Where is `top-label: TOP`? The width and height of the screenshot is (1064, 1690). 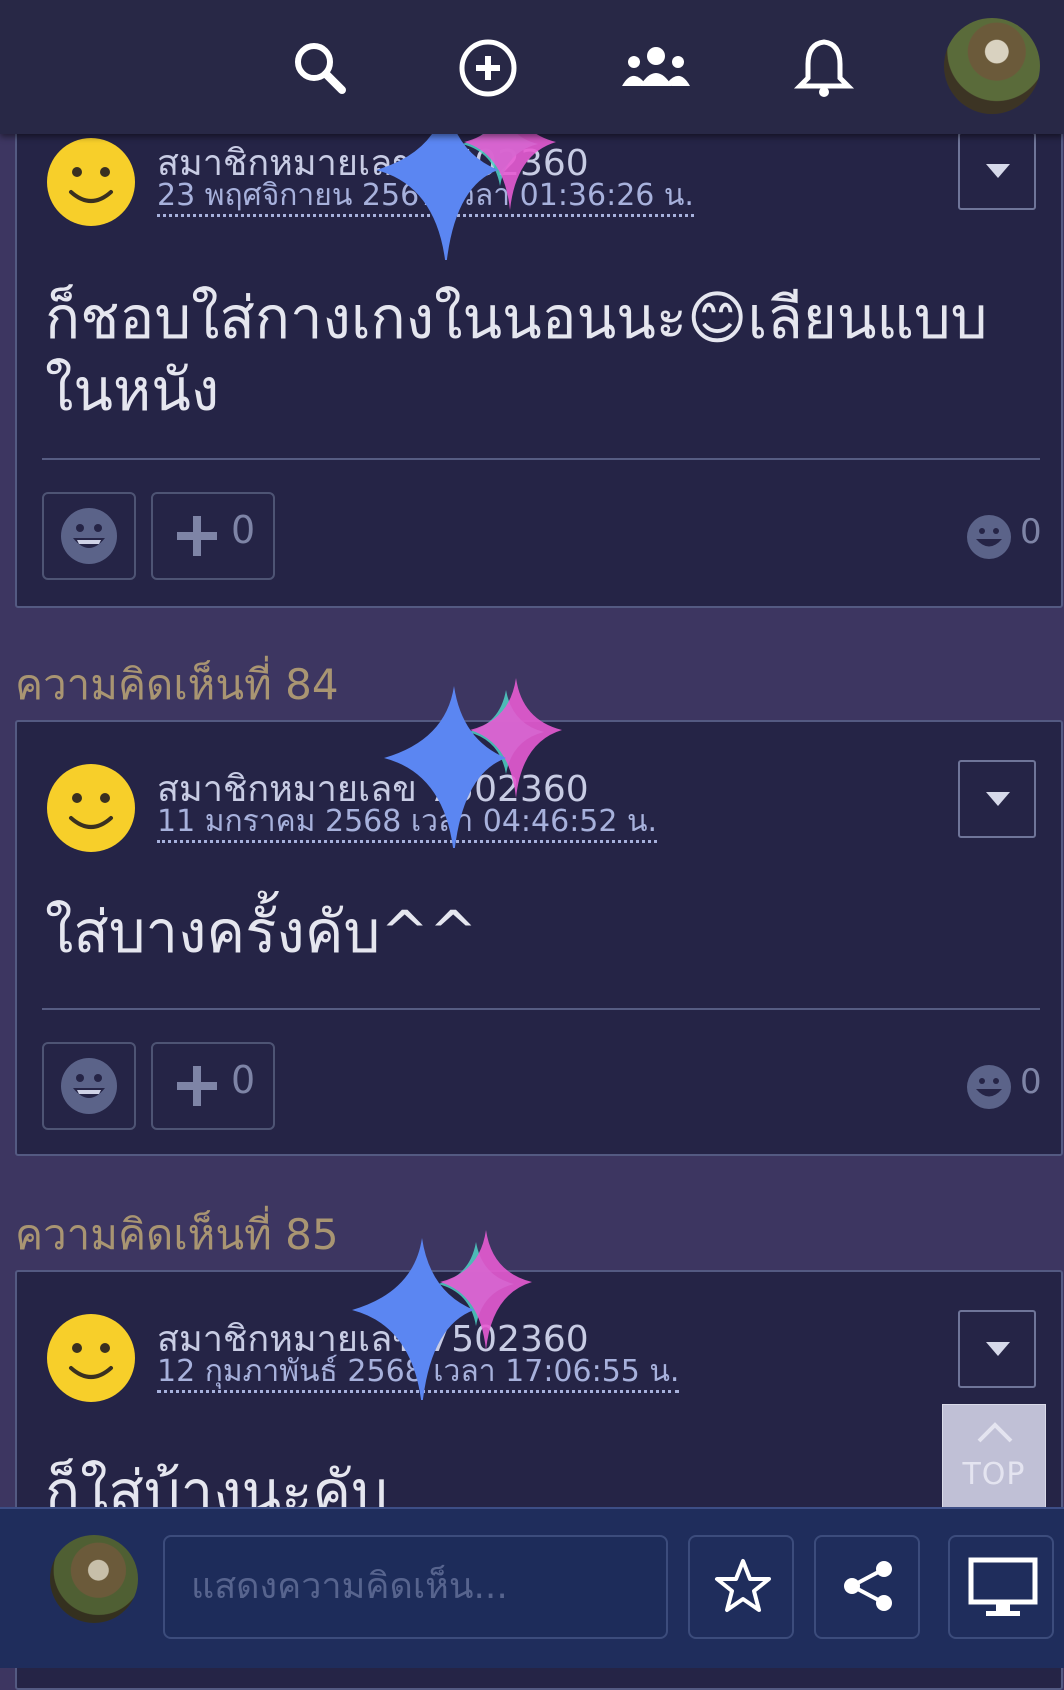 top-label: TOP is located at coordinates (994, 1474).